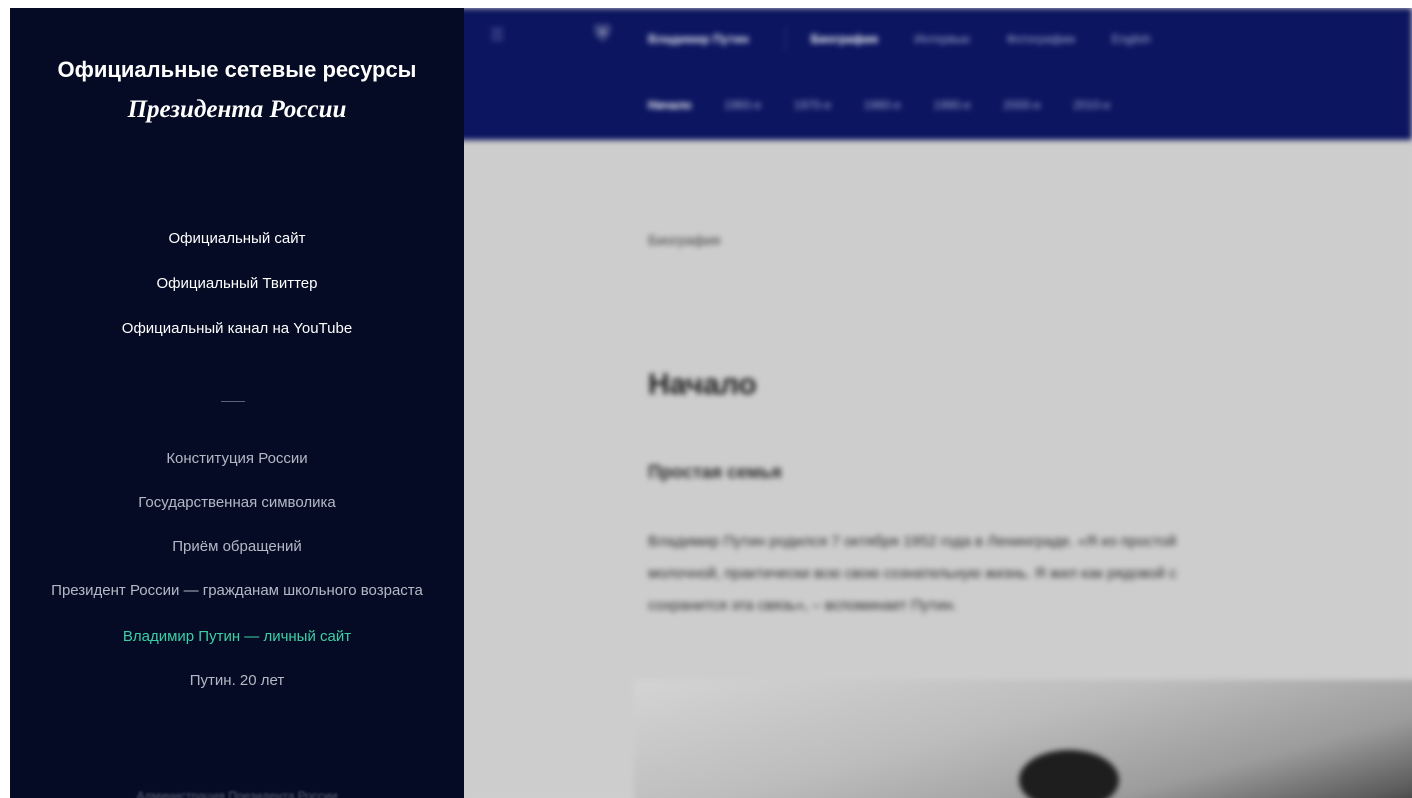 The width and height of the screenshot is (1412, 798). I want to click on link-official-twitter: Официальный Твиттер, so click(237, 295).